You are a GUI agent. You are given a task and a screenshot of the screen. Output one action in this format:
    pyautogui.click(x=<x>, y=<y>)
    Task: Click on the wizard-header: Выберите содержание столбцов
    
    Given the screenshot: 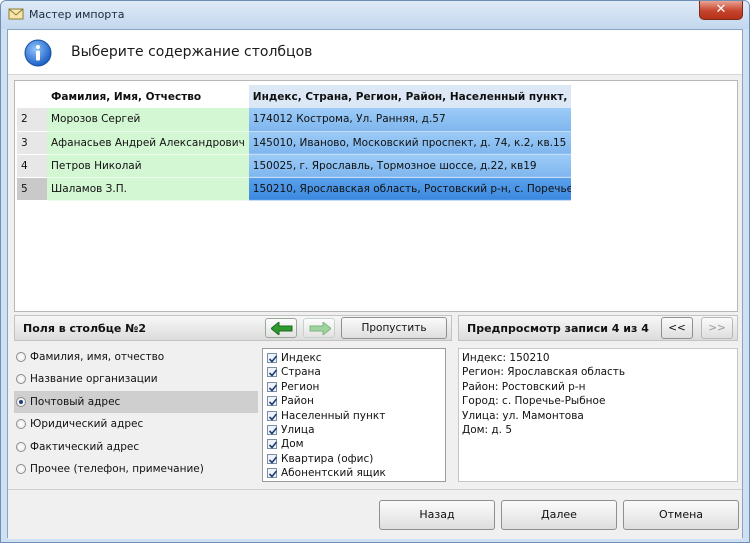 What is the action you would take?
    pyautogui.click(x=375, y=52)
    